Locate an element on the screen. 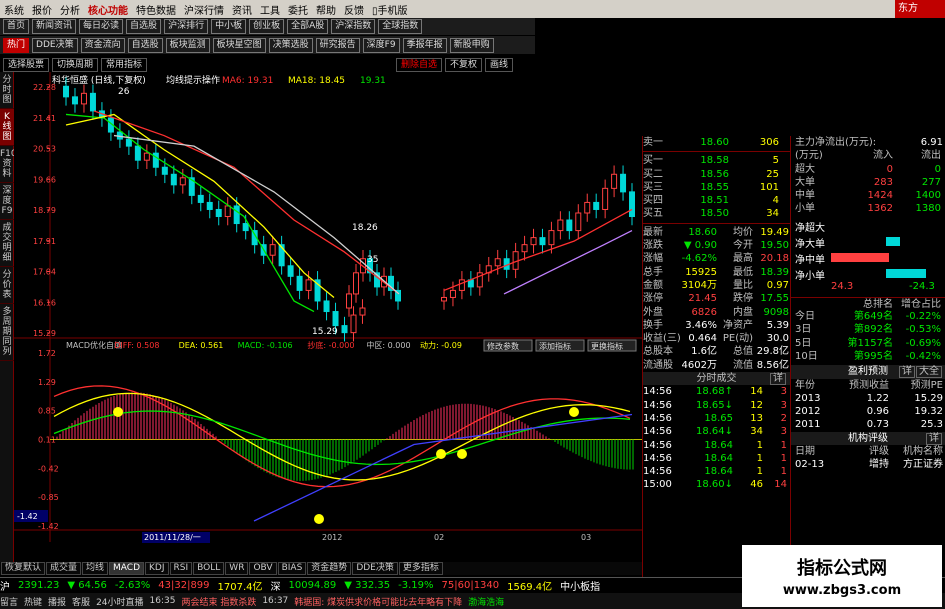 The image size is (945, 609). sub-button: 选择股票 is located at coordinates (26, 65).